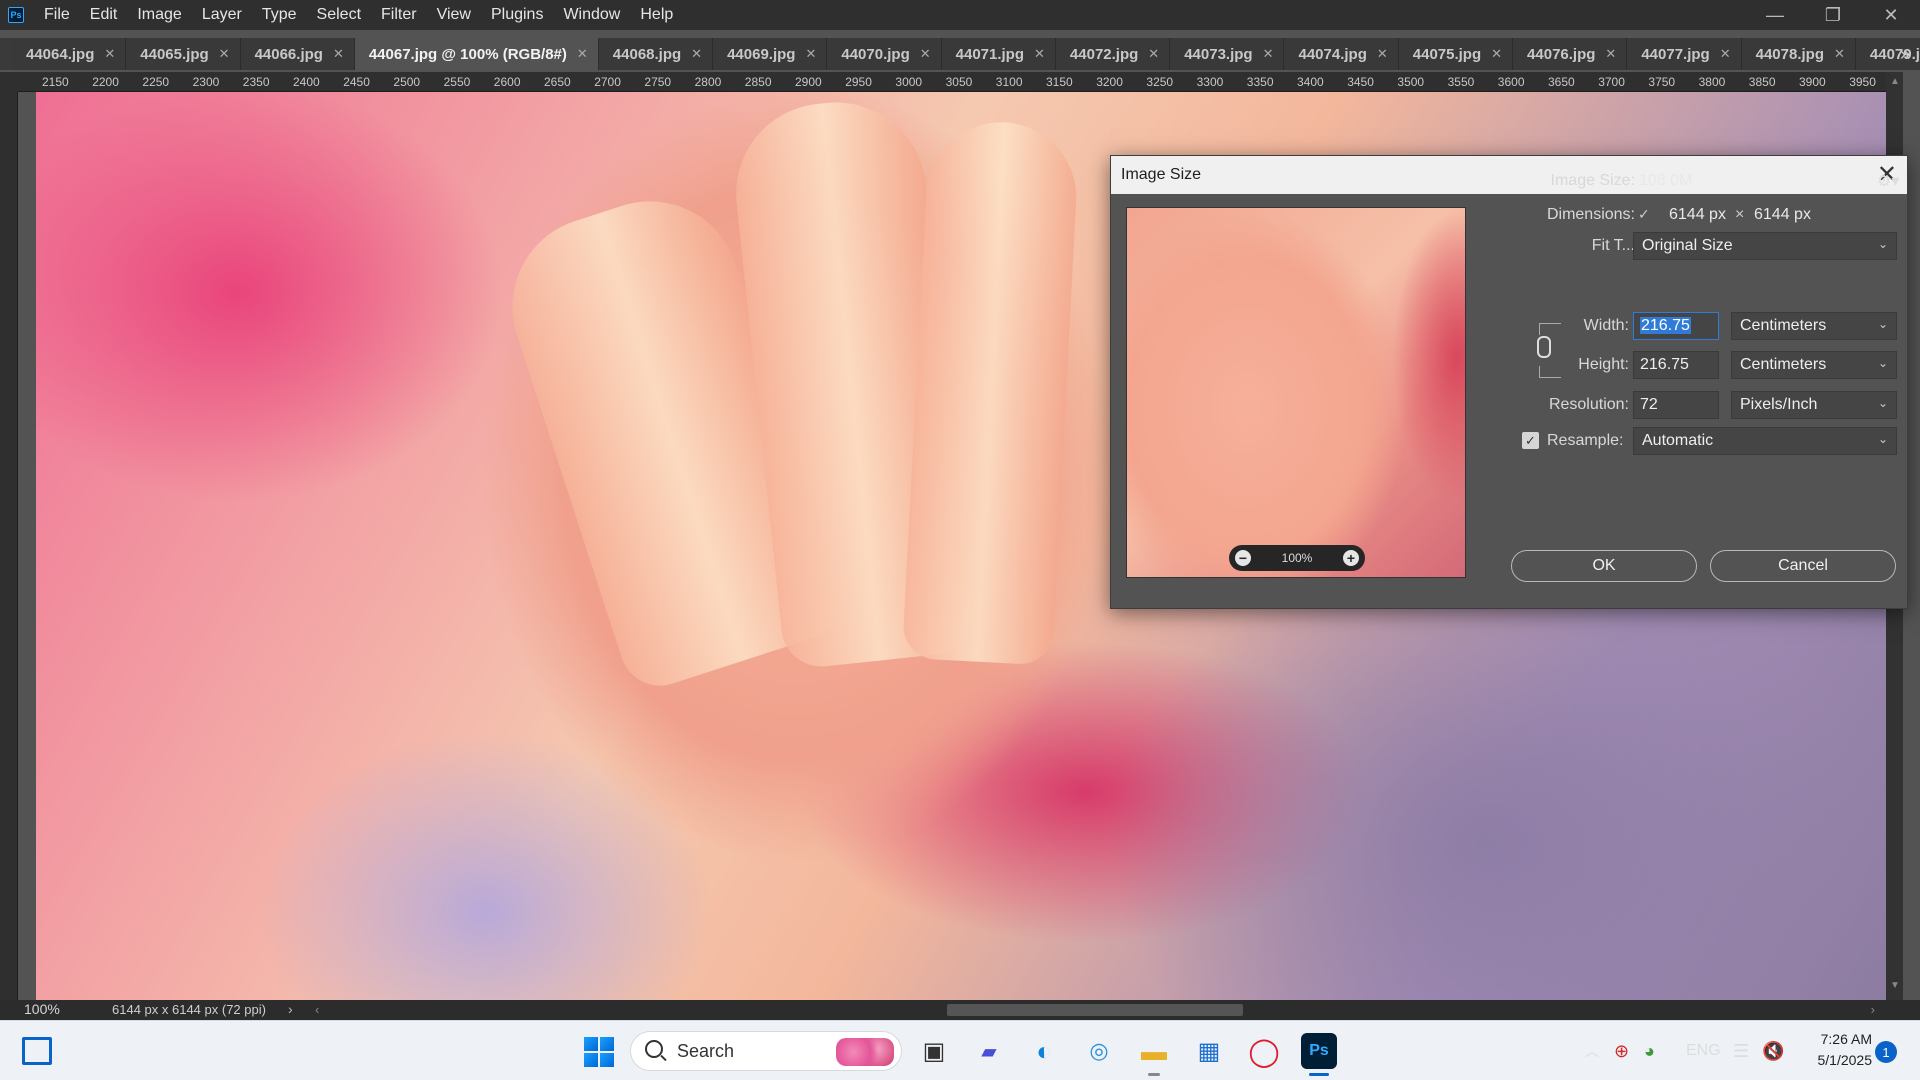 The width and height of the screenshot is (1920, 1080). Describe the element at coordinates (884, 54) in the screenshot. I see `document-tab: 44070.jpg ✕` at that location.